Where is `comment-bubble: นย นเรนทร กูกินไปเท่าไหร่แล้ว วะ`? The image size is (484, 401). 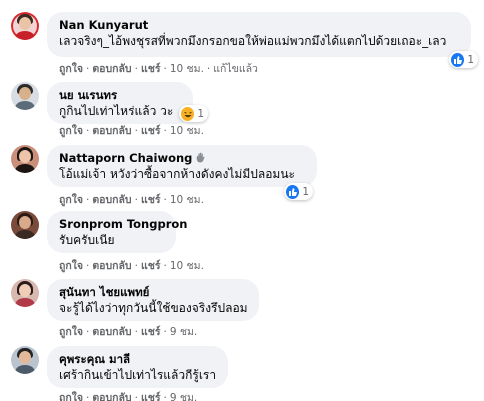
comment-bubble: นย นเรนทร กูกินไปเท่าไหร่แล้ว วะ is located at coordinates (120, 103).